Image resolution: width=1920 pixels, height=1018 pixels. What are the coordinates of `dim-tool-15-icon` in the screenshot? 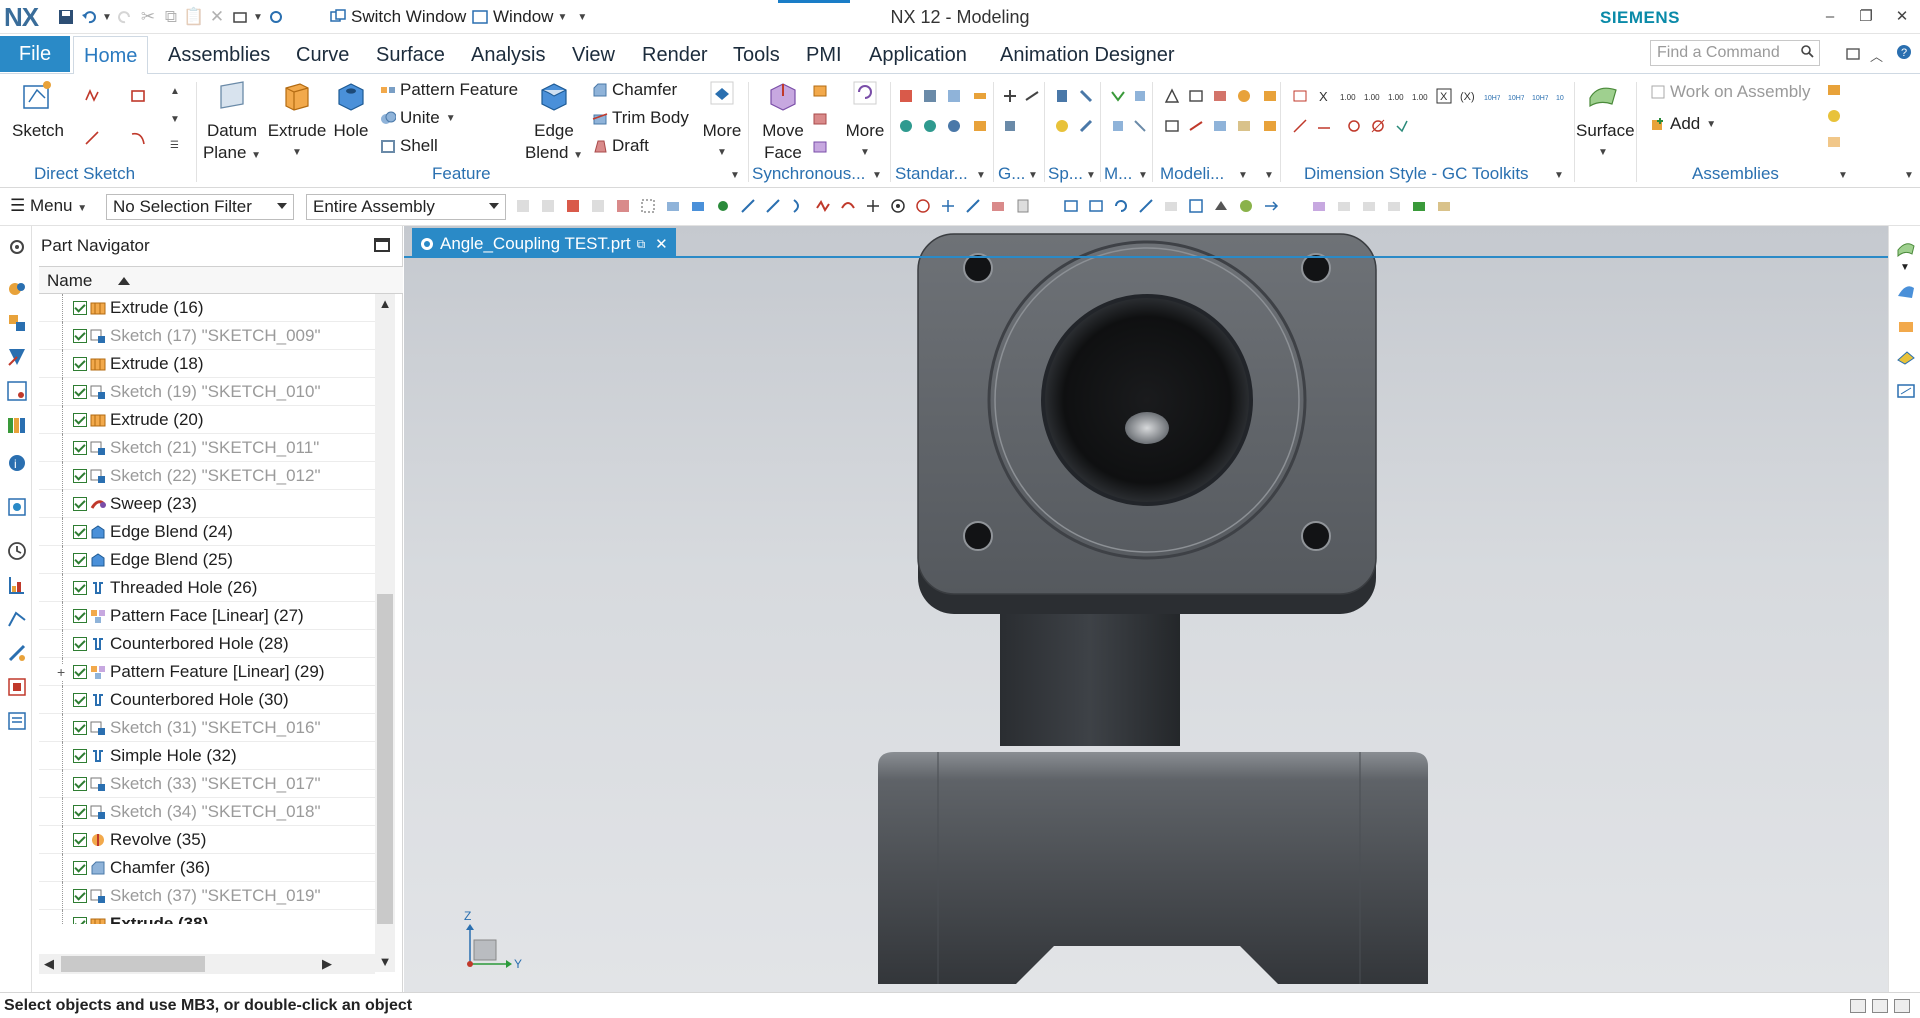 It's located at (1300, 126).